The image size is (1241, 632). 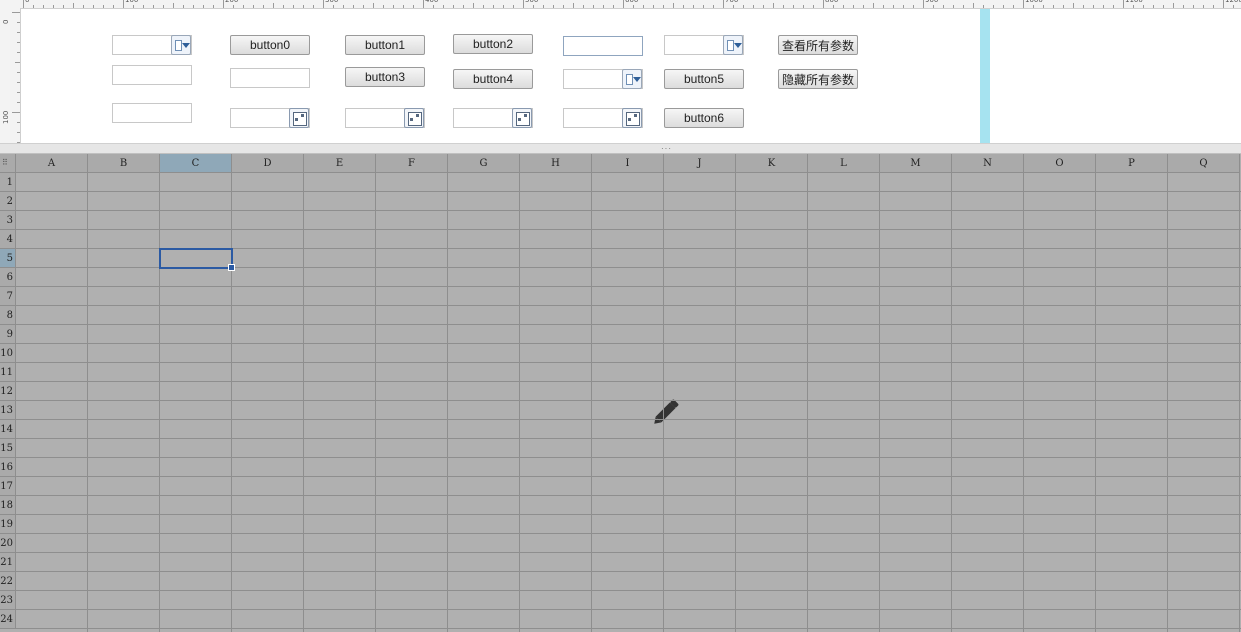 What do you see at coordinates (8, 524) in the screenshot?
I see `row-header-19: 19` at bounding box center [8, 524].